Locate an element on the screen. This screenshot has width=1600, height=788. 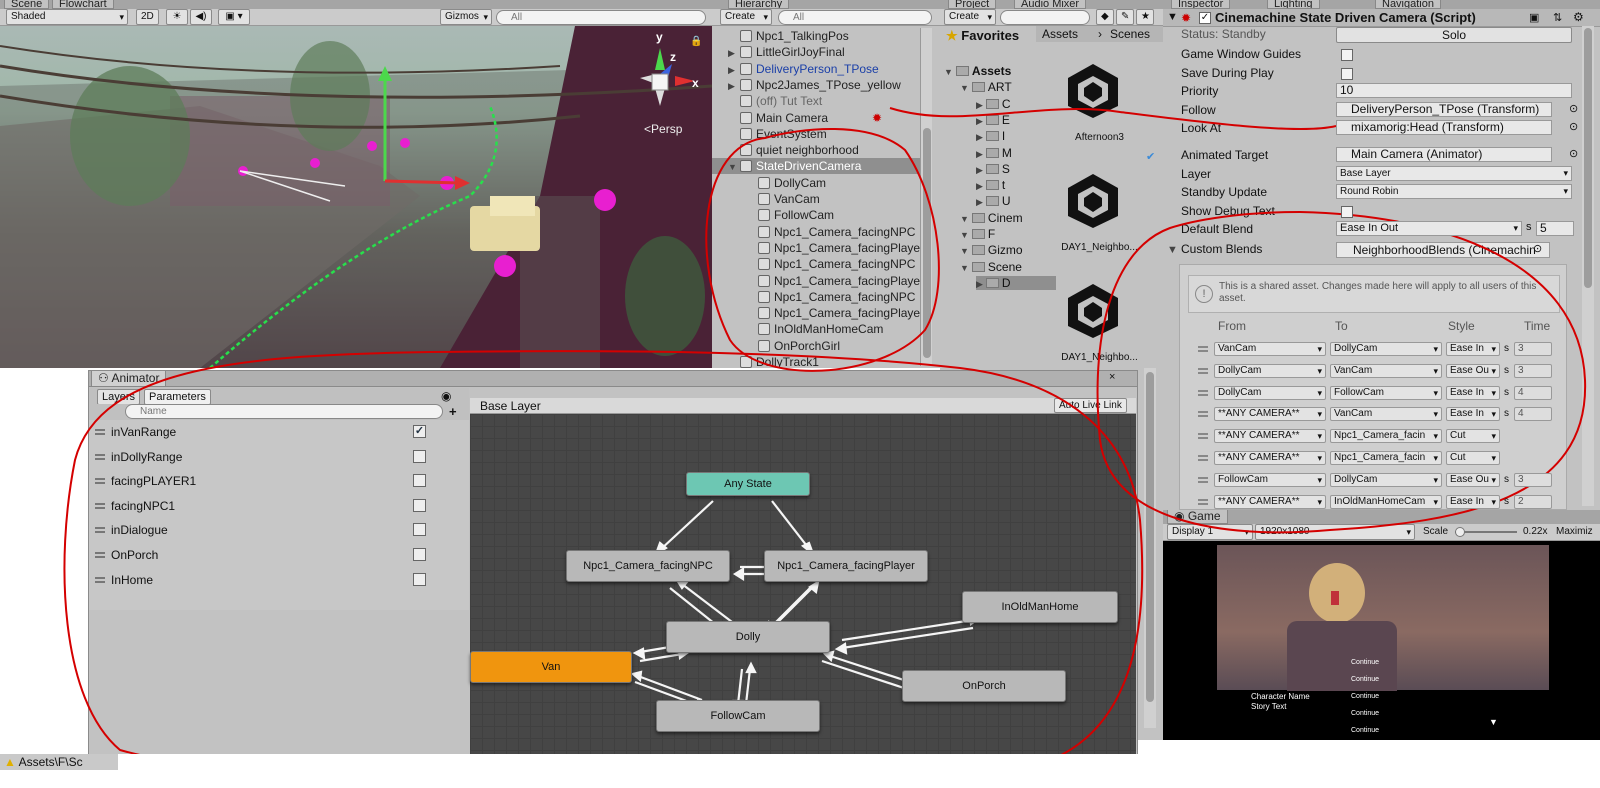
tab-hierarchy: Hierarchy is located at coordinates (759, 4).